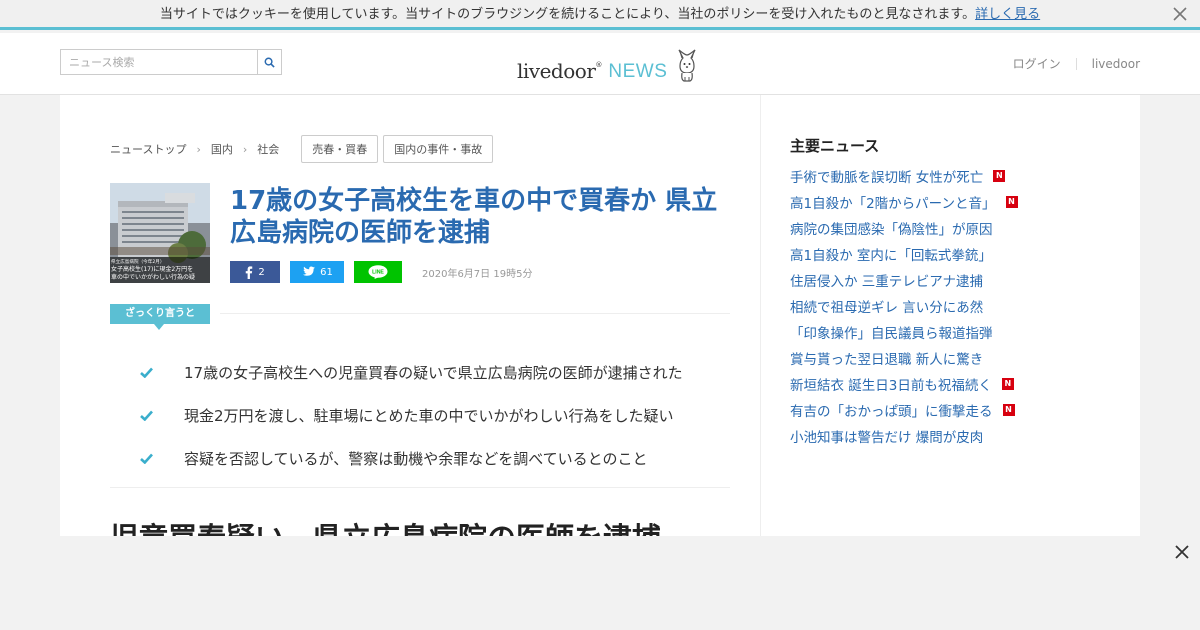  What do you see at coordinates (891, 230) in the screenshot?
I see `news-item-label: 病院の集団感染「偽陰性」が原因` at bounding box center [891, 230].